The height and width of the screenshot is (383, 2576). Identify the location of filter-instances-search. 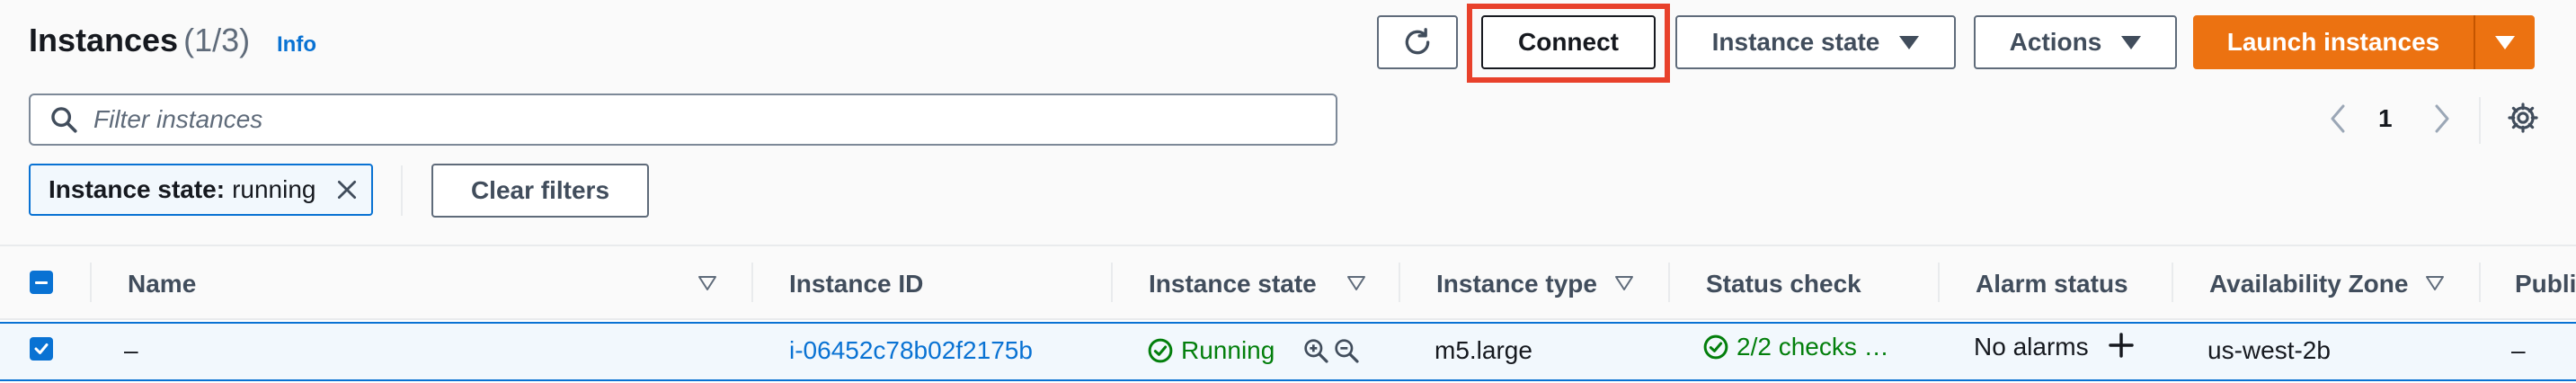
(683, 120).